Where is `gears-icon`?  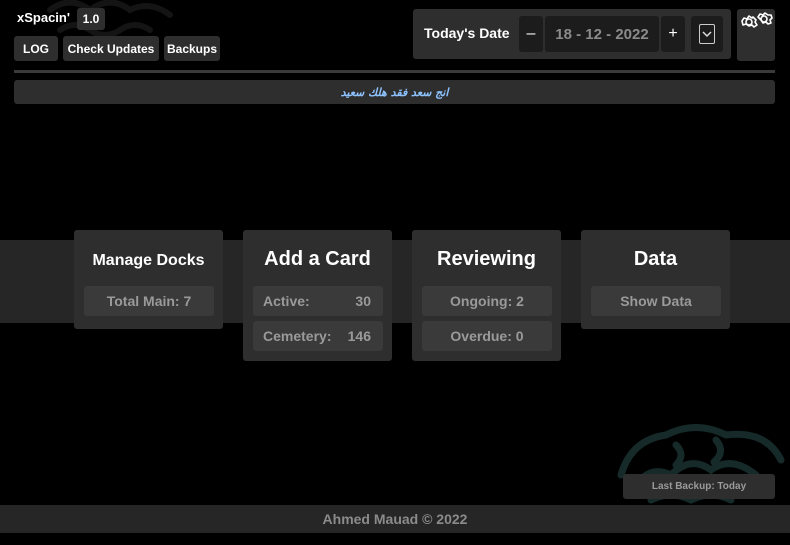
gears-icon is located at coordinates (757, 20).